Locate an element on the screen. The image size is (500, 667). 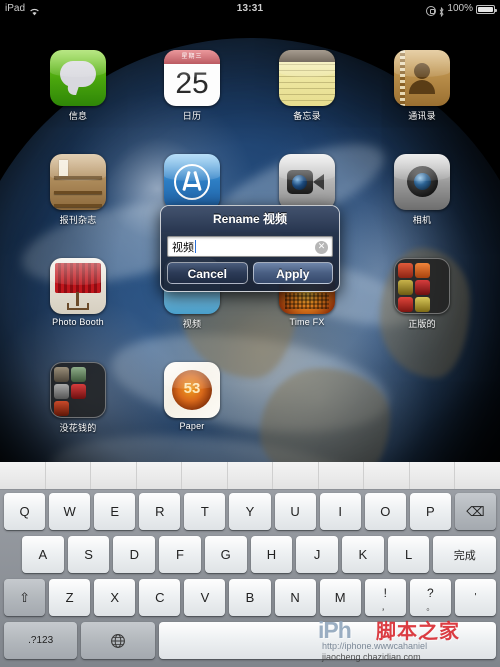
key-b: B is located at coordinates (250, 597).